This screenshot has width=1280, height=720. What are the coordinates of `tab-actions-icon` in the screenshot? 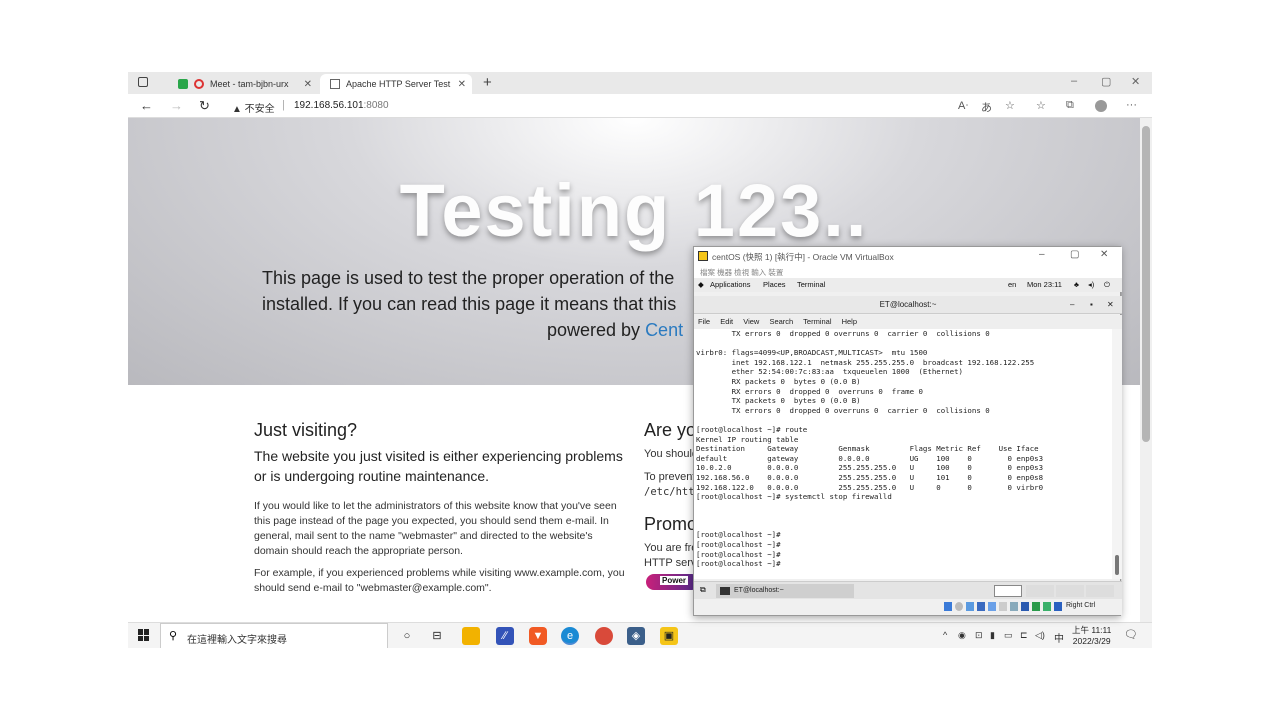 It's located at (143, 82).